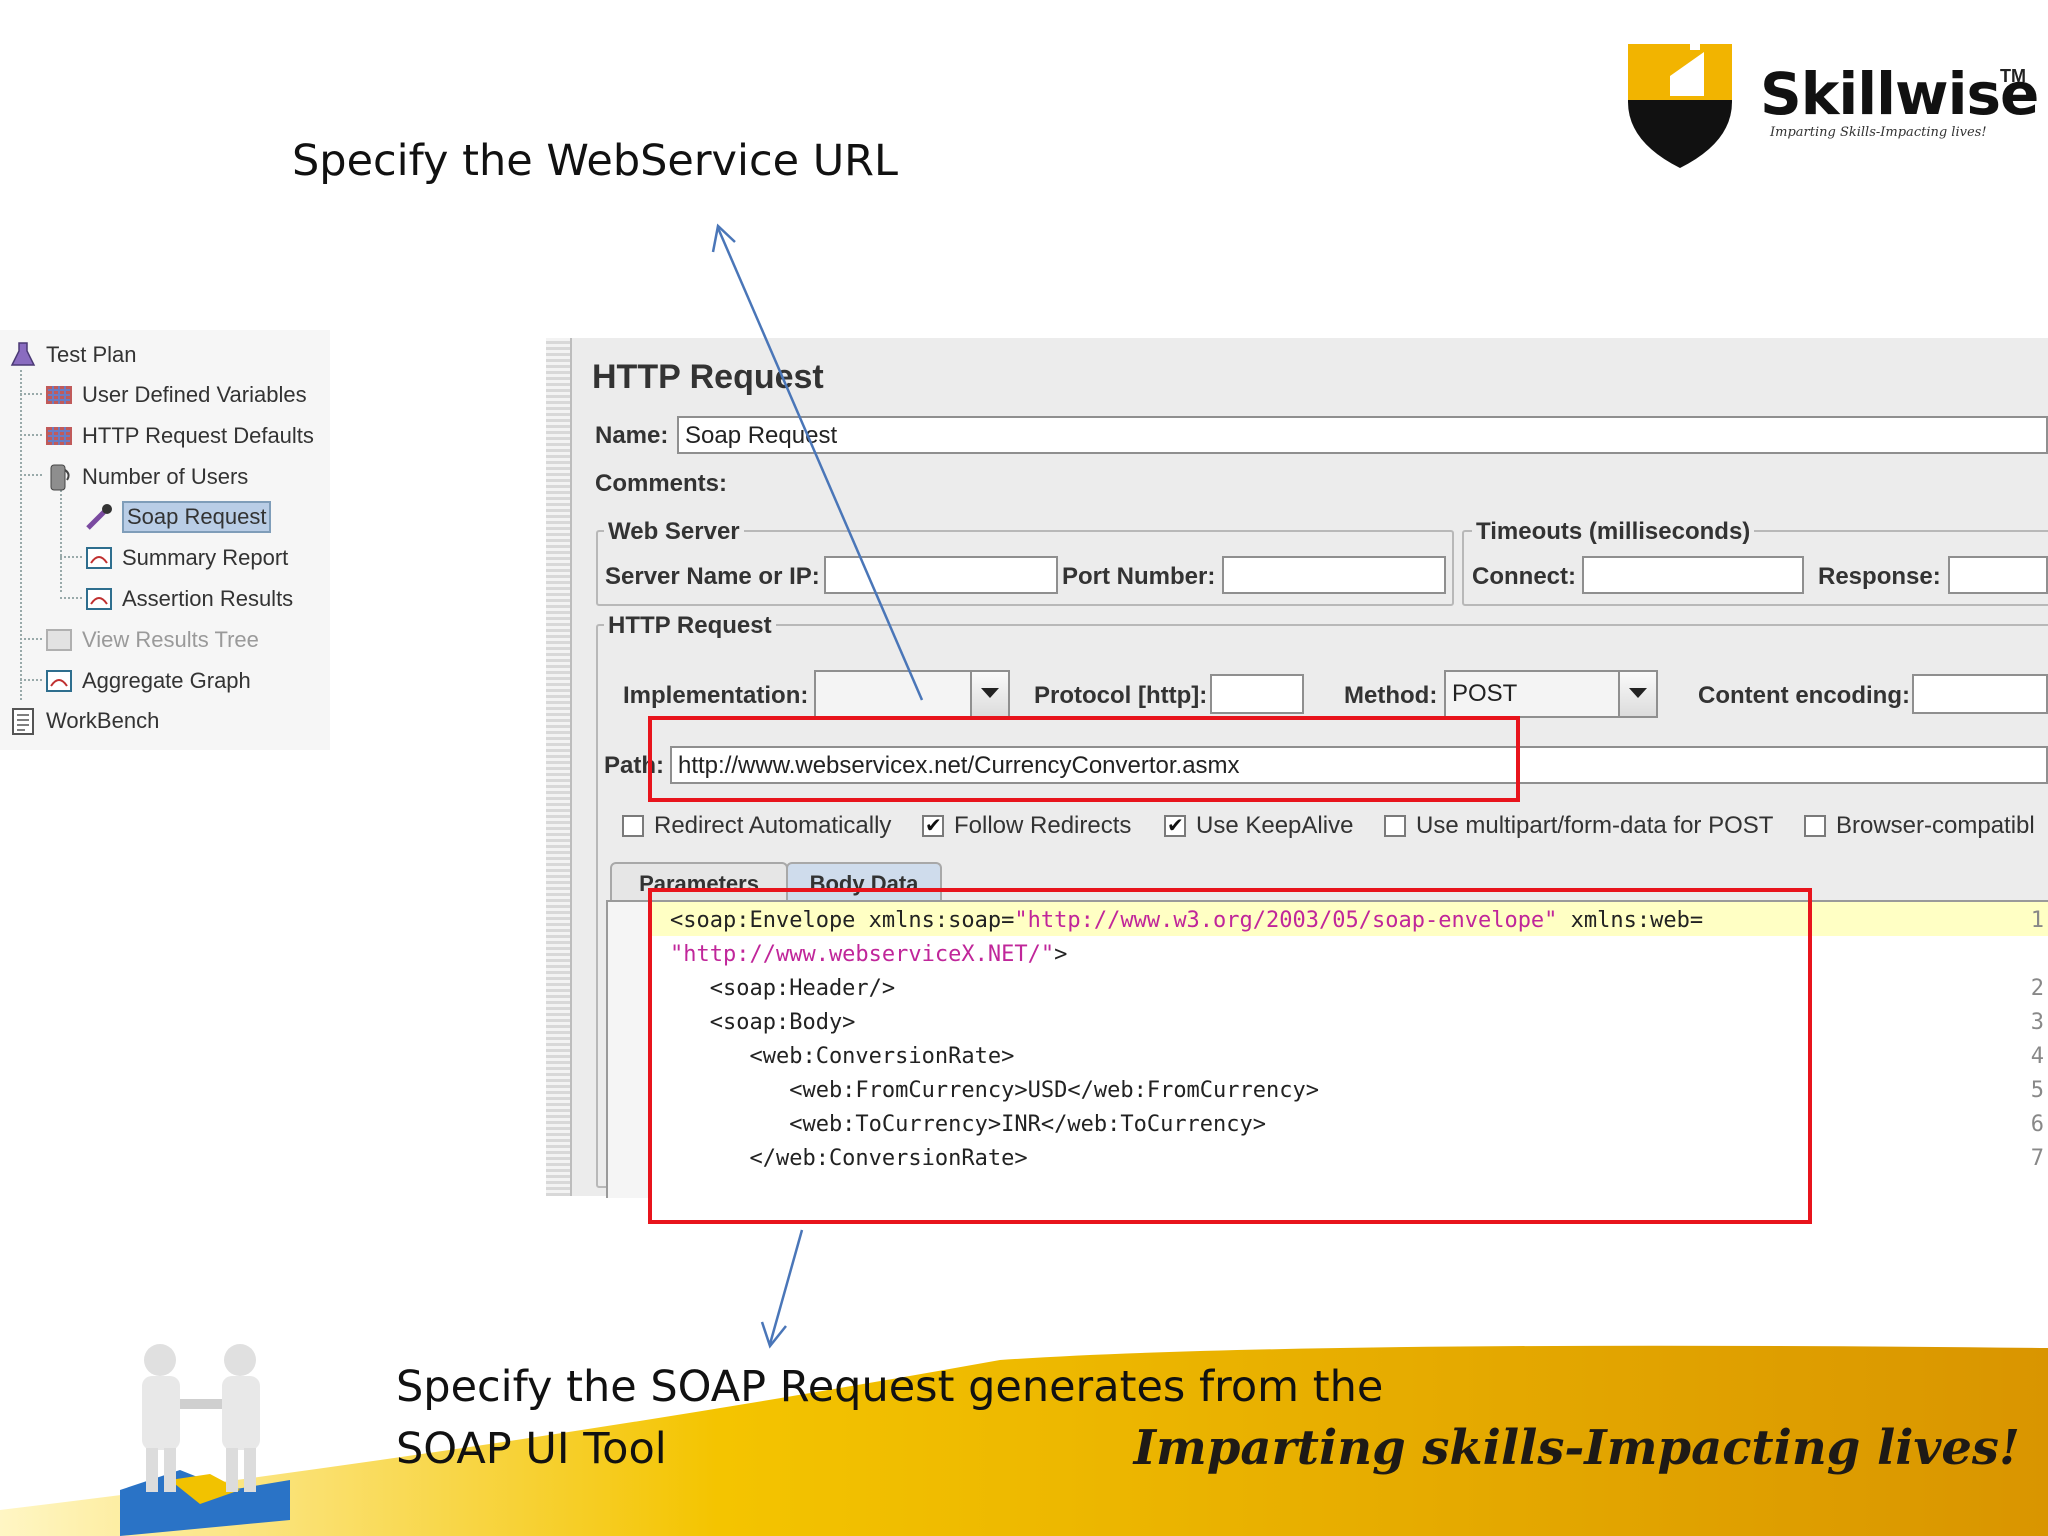 This screenshot has height=1536, width=2048. Describe the element at coordinates (820, 464) in the screenshot. I see `arrow-to-top-caption` at that location.